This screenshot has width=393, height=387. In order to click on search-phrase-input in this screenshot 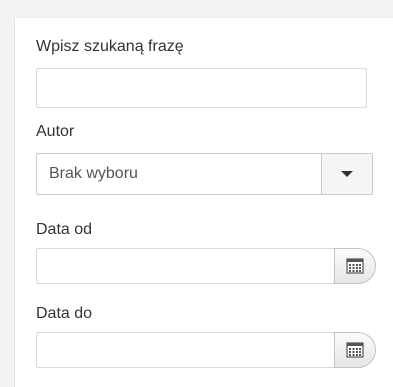, I will do `click(201, 88)`.